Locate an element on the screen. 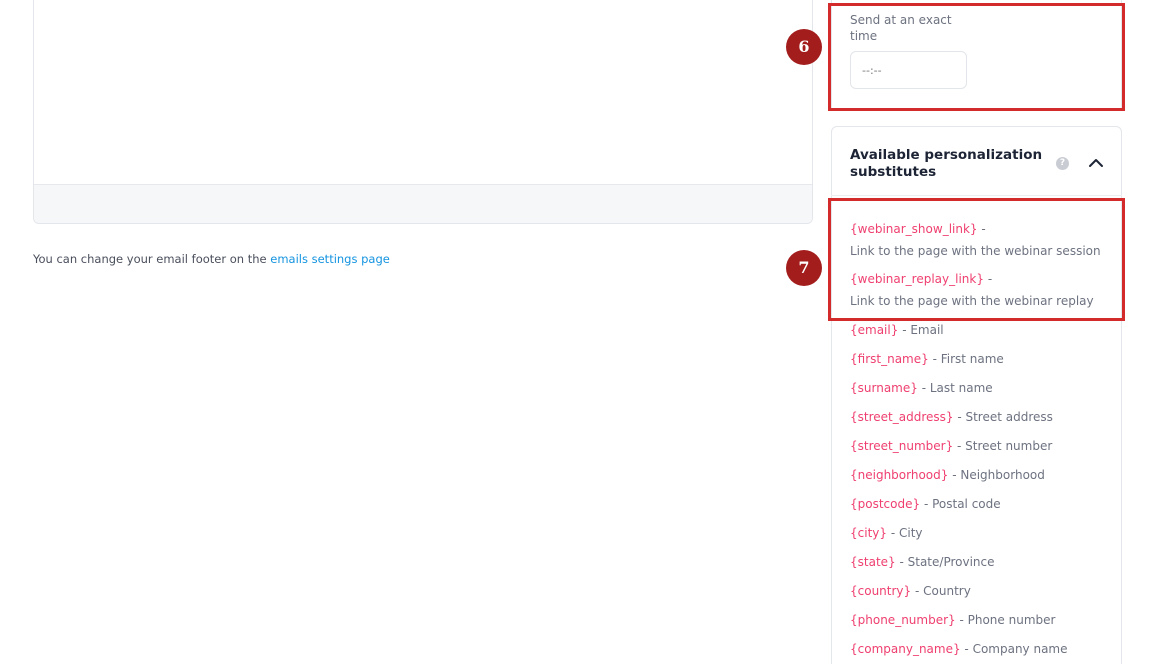 The image size is (1154, 664). substitute-description: - Country is located at coordinates (941, 591).